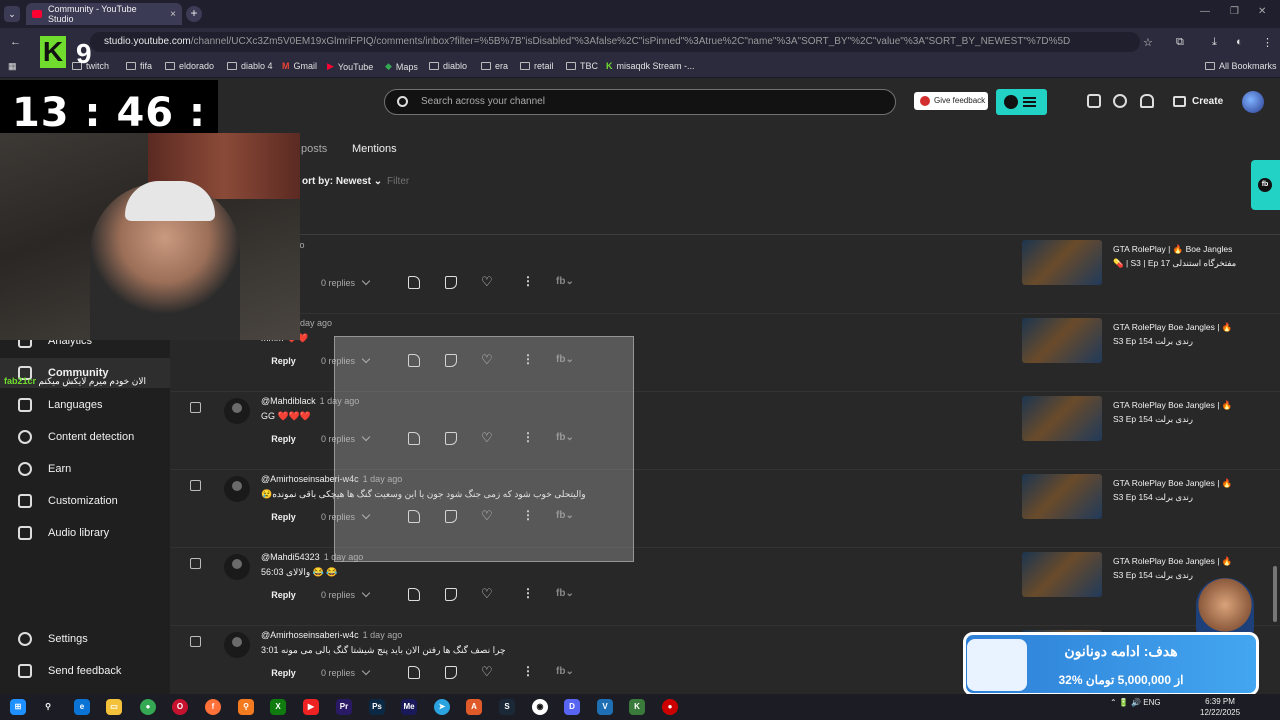 The image size is (1280, 720). Describe the element at coordinates (377, 707) in the screenshot. I see `photoshop-icon: Ps` at that location.